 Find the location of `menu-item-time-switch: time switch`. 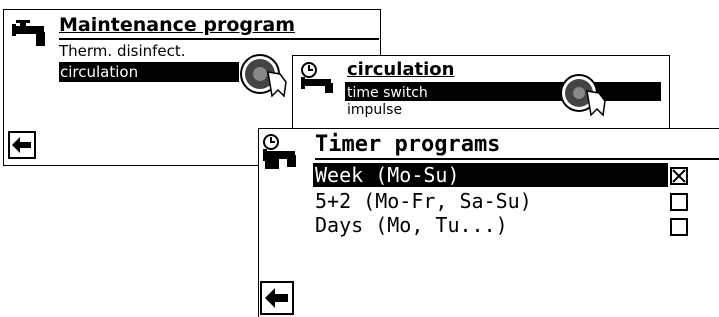

menu-item-time-switch: time switch is located at coordinates (503, 91).